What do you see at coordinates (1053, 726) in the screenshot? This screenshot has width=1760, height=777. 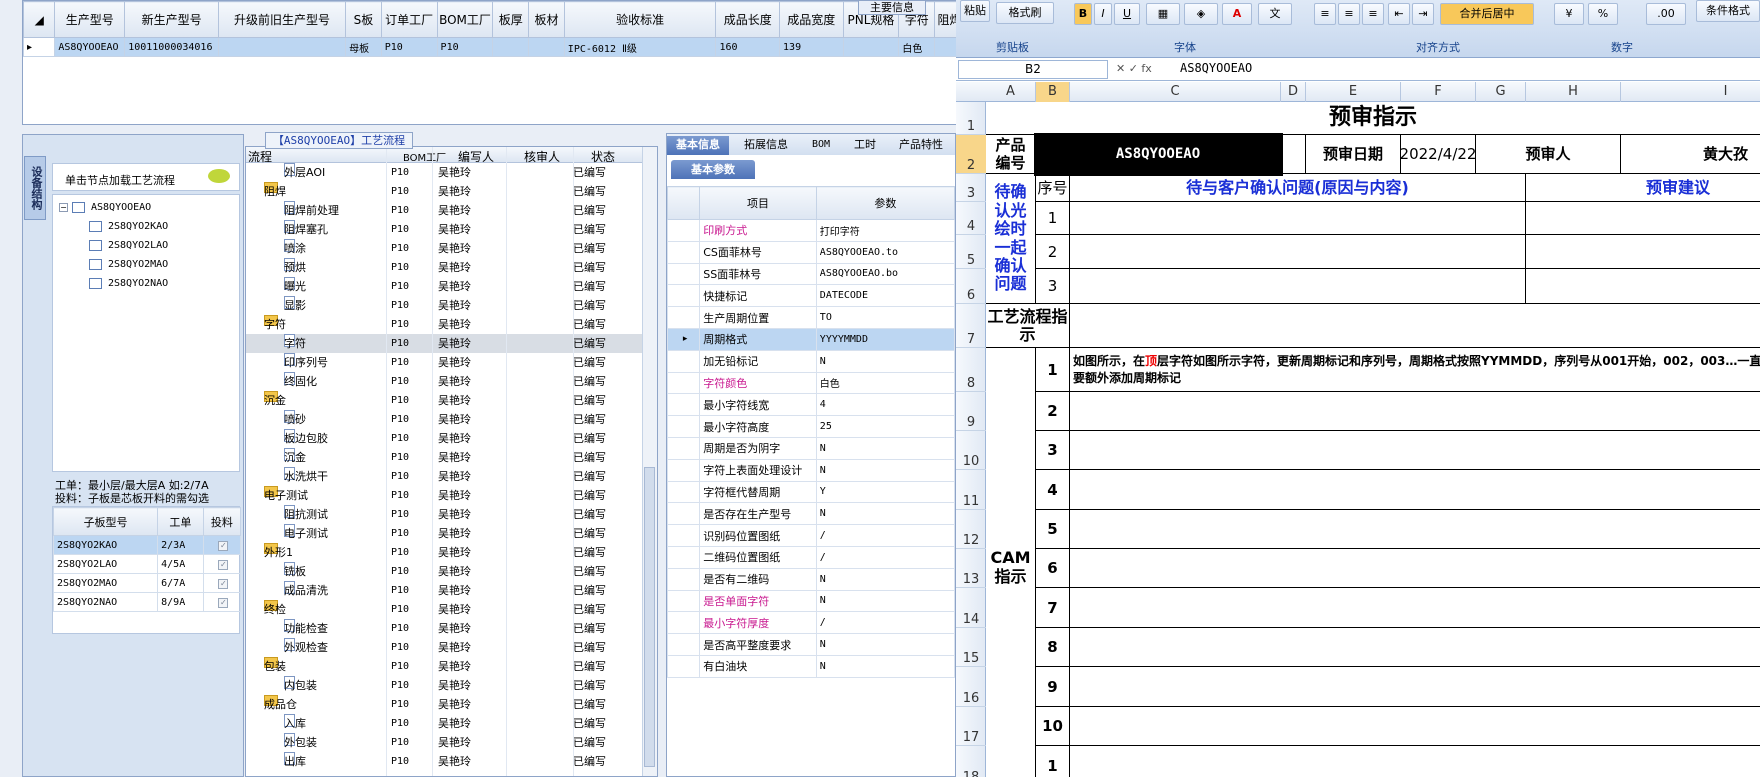 I see `sheet-cell: 10` at bounding box center [1053, 726].